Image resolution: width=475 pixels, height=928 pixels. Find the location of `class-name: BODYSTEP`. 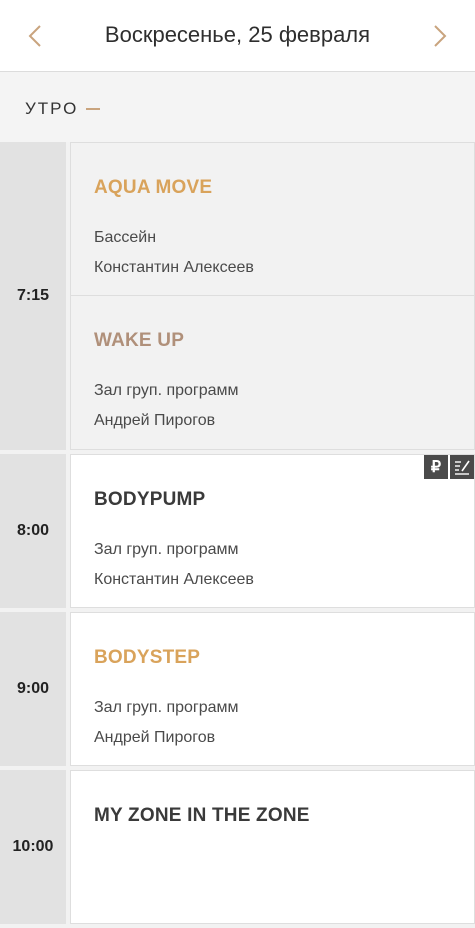

class-name: BODYSTEP is located at coordinates (147, 657).